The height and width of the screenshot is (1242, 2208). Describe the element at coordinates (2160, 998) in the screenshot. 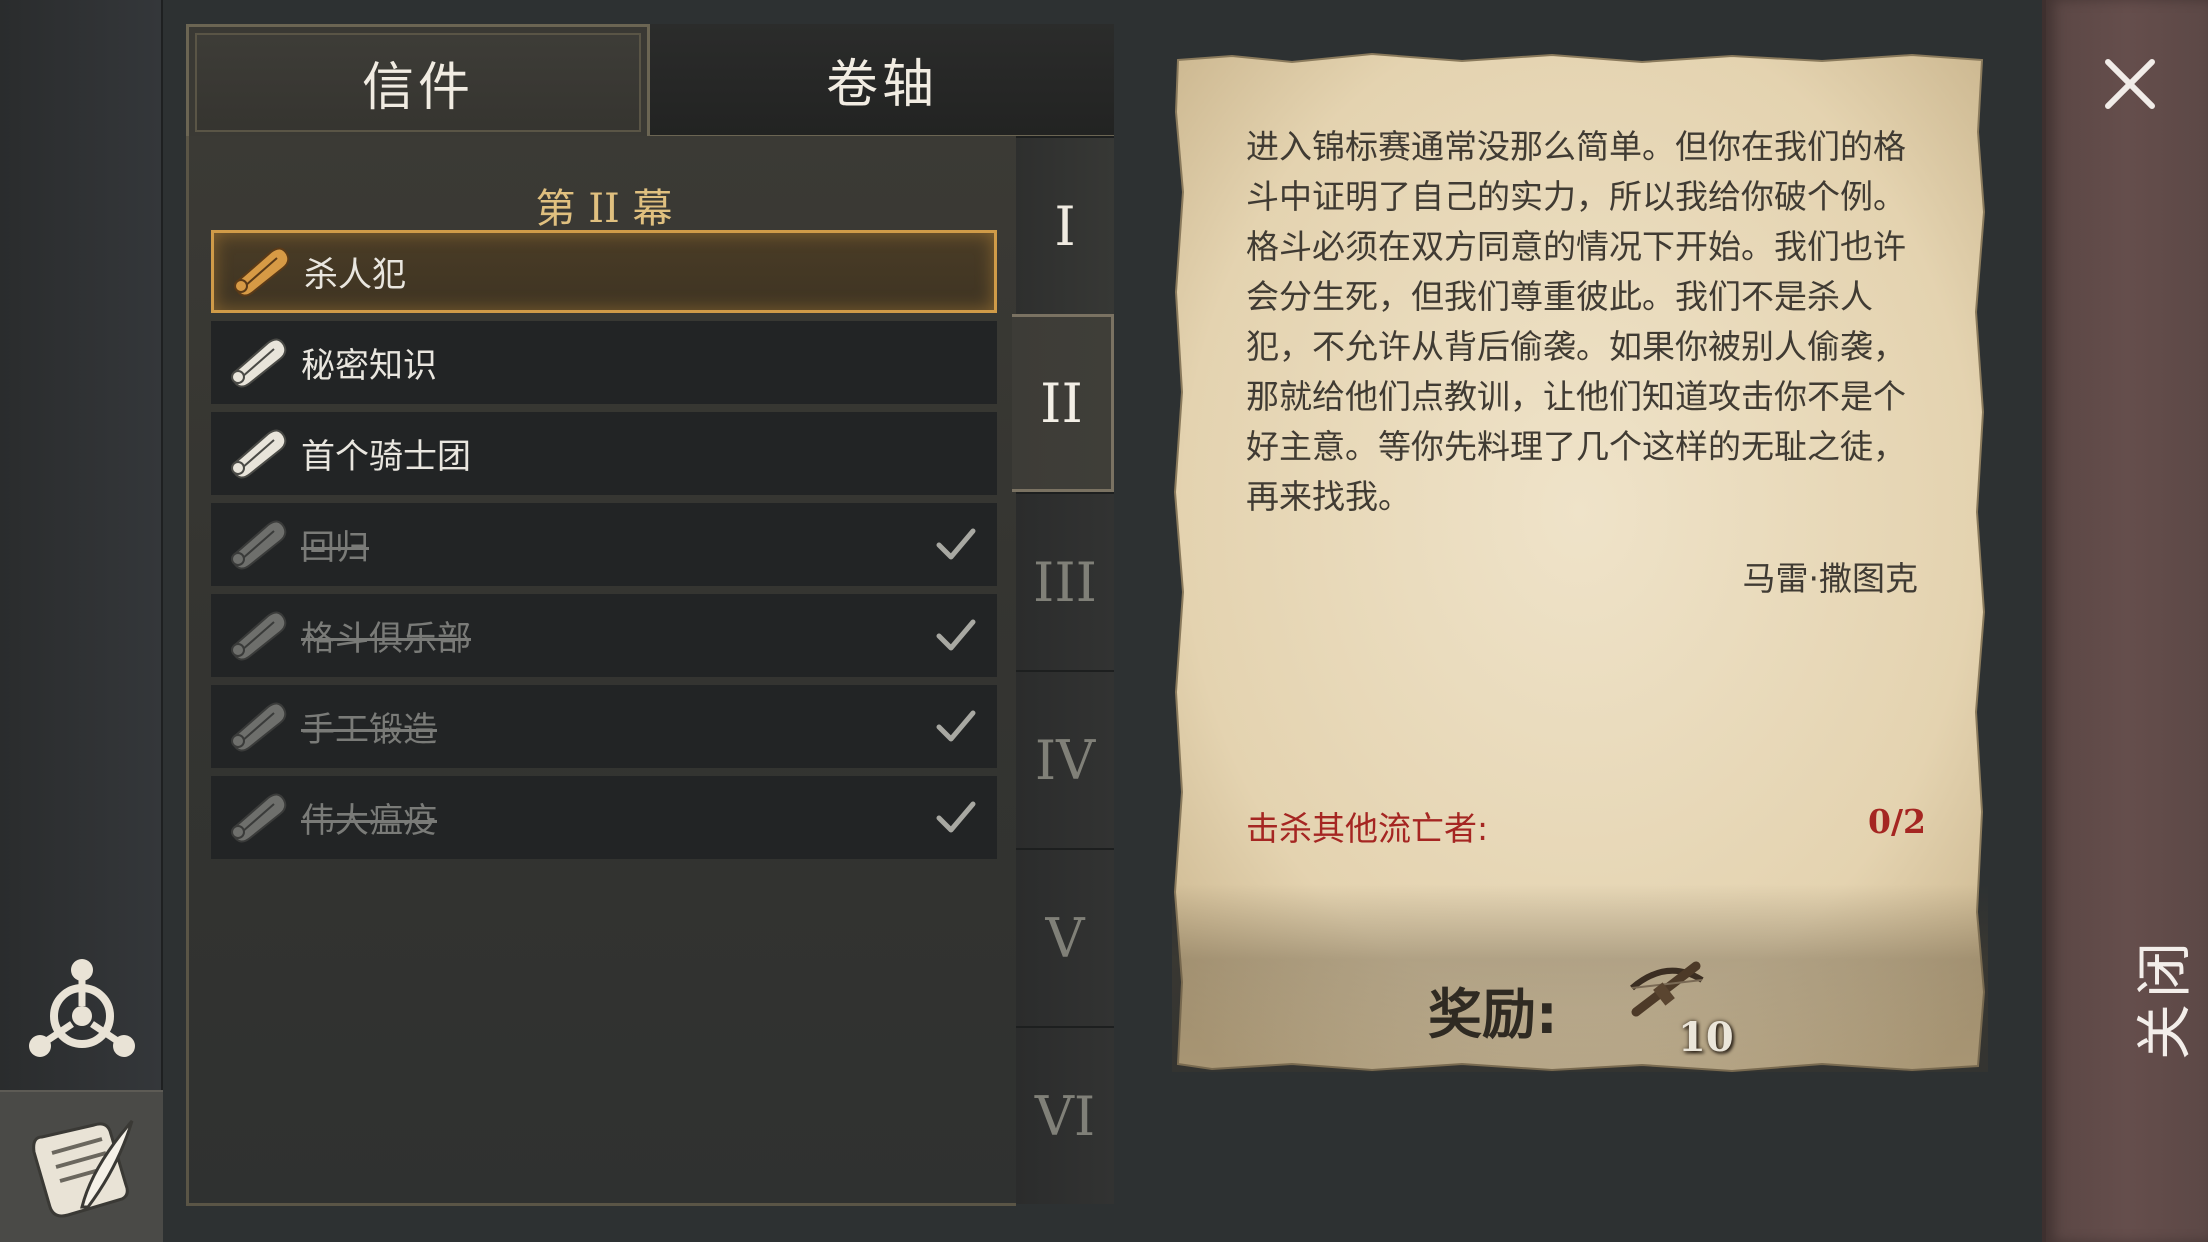

I see `close-label: 关闭` at that location.